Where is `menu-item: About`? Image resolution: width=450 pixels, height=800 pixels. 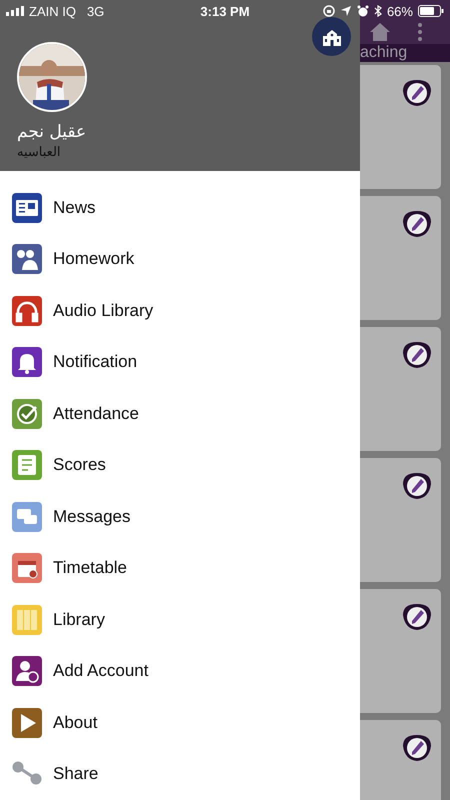
menu-item: About is located at coordinates (180, 722).